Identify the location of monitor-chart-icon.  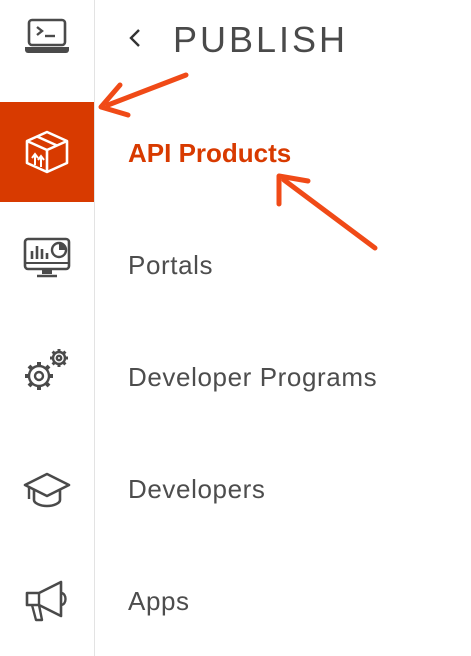
(47, 258).